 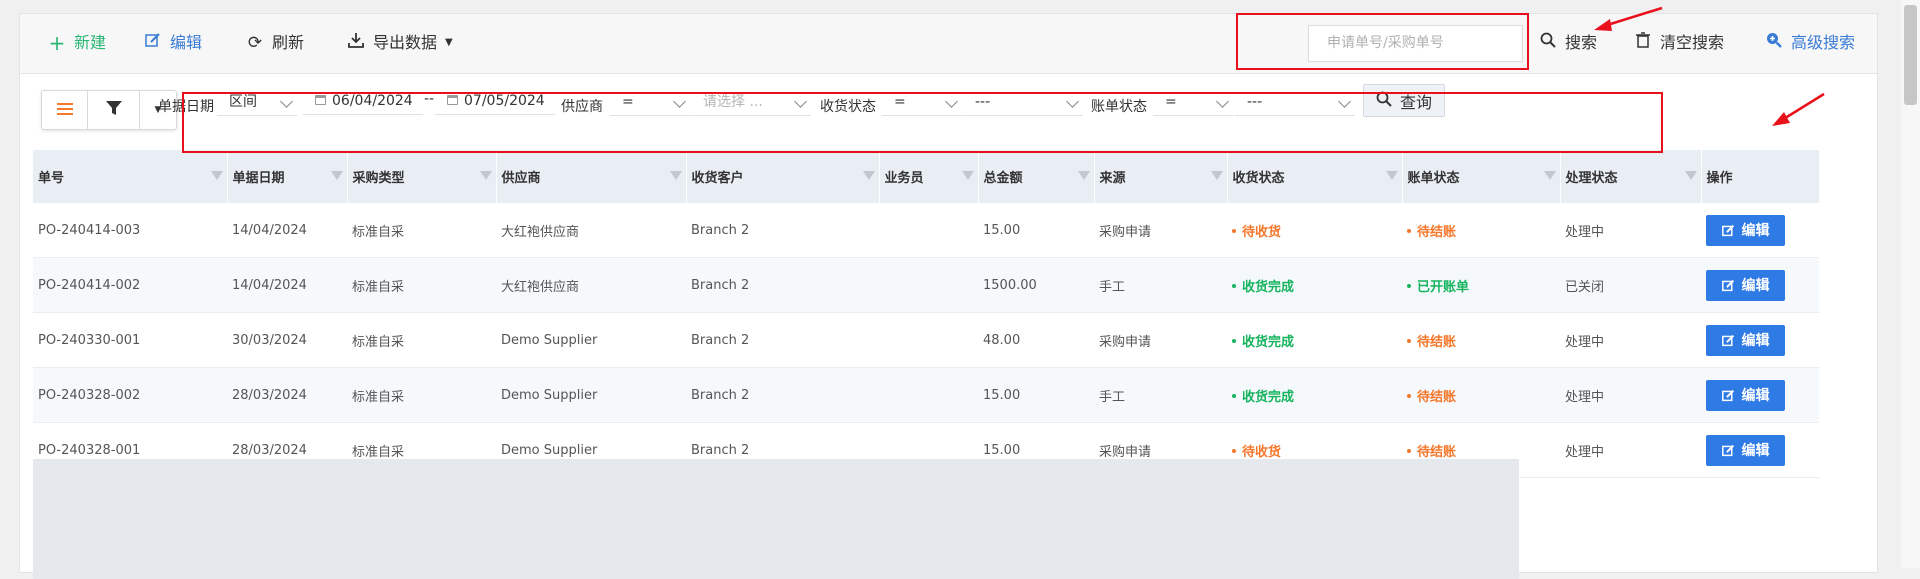 I want to click on search-button: 搜索, so click(x=1568, y=43).